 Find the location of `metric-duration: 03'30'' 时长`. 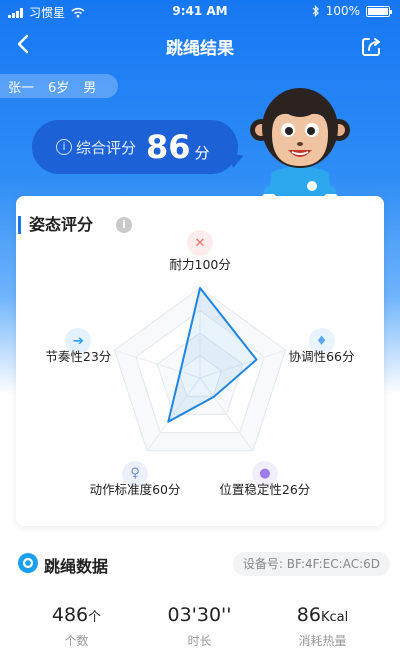

metric-duration: 03'30'' 时长 is located at coordinates (199, 626).